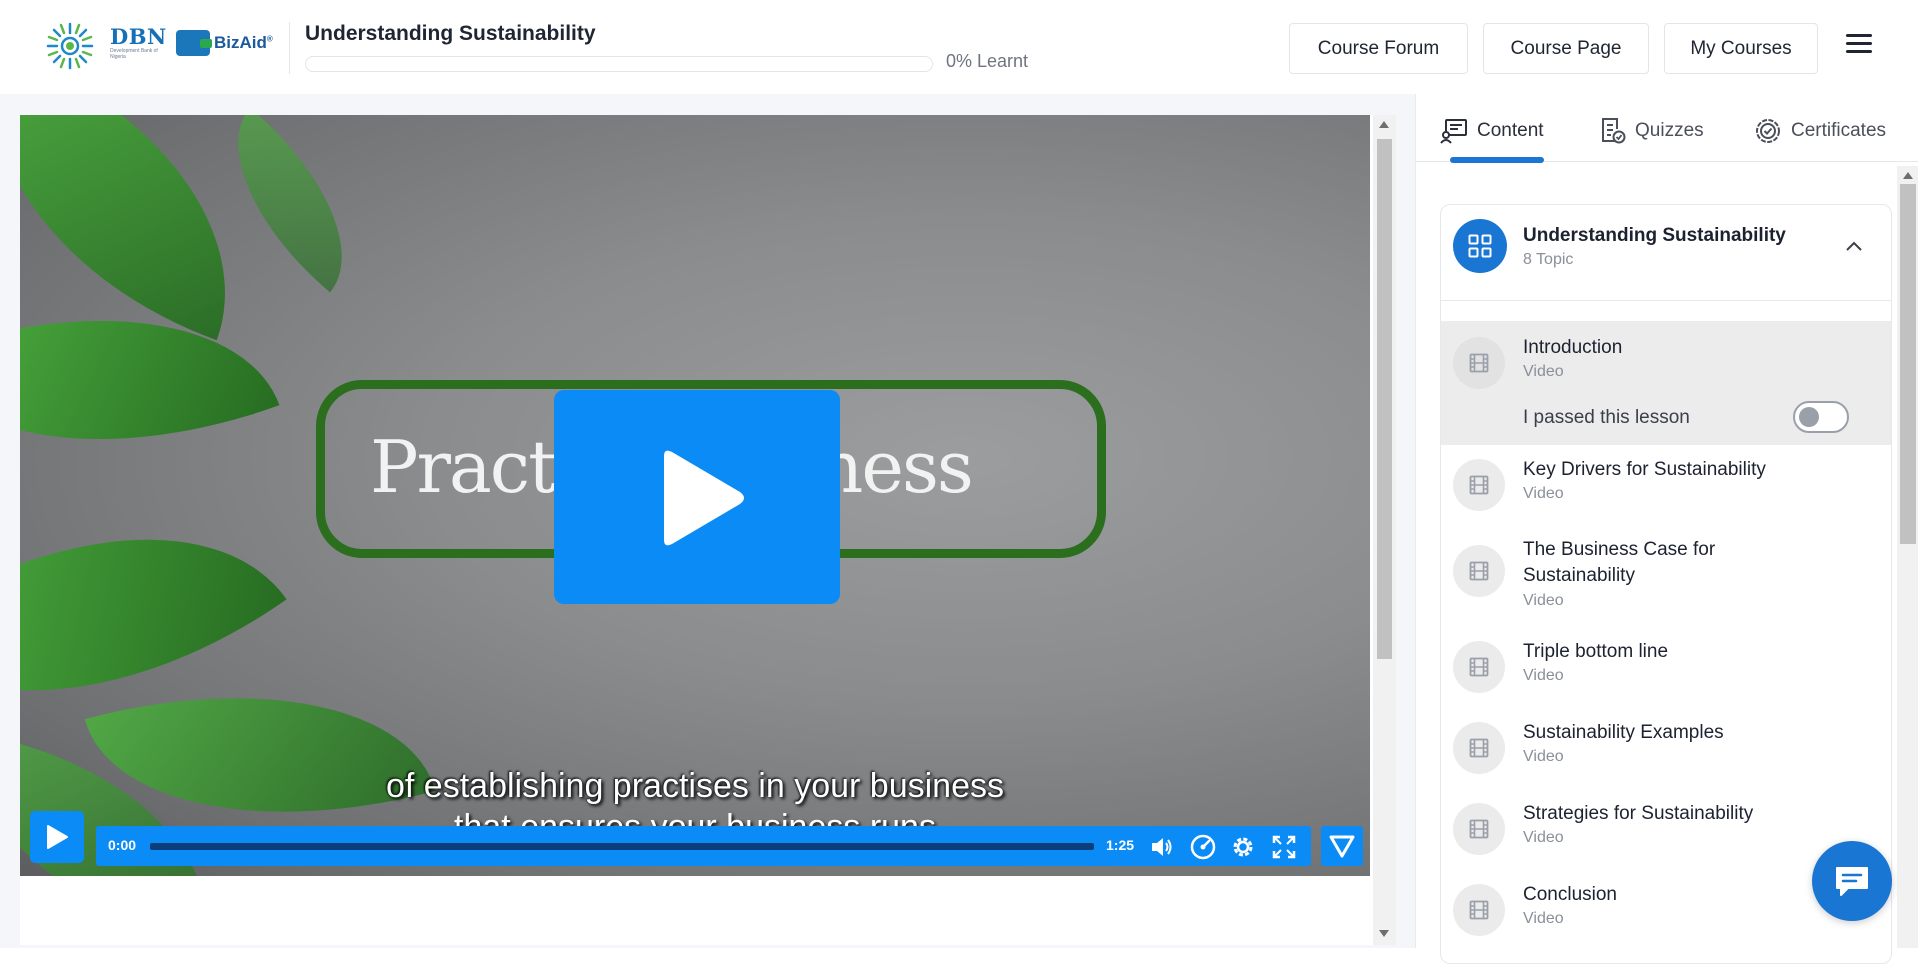 This screenshot has height=964, width=1918. What do you see at coordinates (1548, 259) in the screenshot?
I see `module-topic-count: 8 Topic` at bounding box center [1548, 259].